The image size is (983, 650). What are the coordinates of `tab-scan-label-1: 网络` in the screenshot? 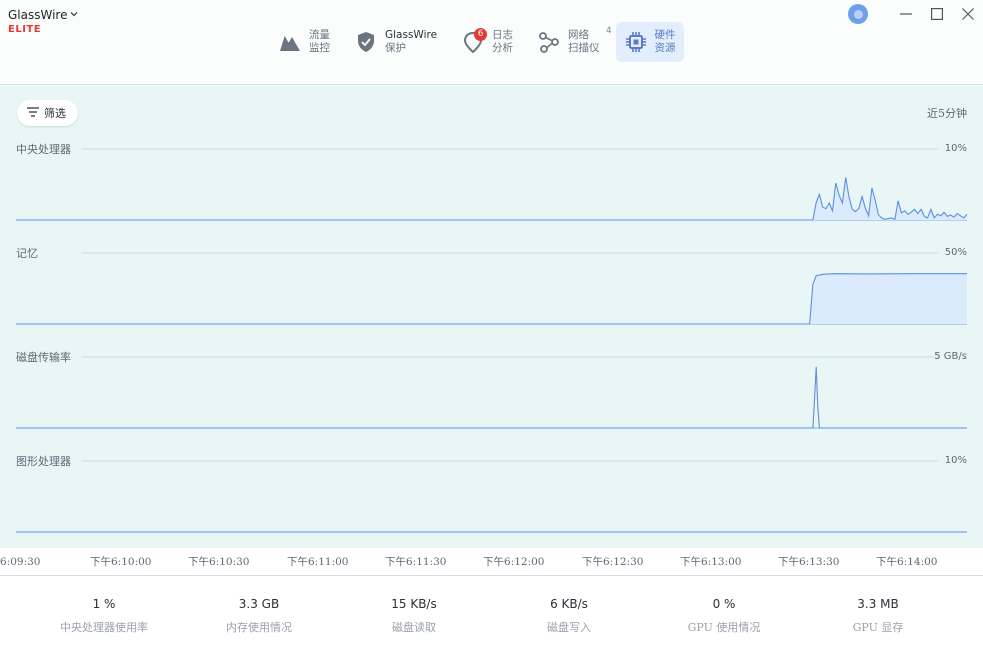 It's located at (579, 35).